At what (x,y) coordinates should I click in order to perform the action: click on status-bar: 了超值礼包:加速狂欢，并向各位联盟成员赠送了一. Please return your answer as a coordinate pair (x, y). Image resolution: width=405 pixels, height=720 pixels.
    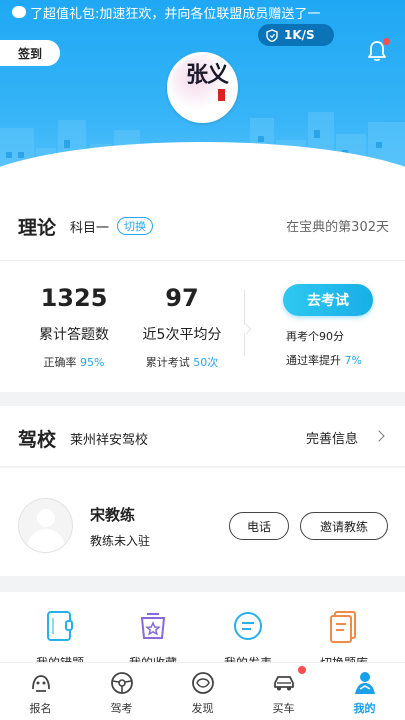
    Looking at the image, I should click on (202, 12).